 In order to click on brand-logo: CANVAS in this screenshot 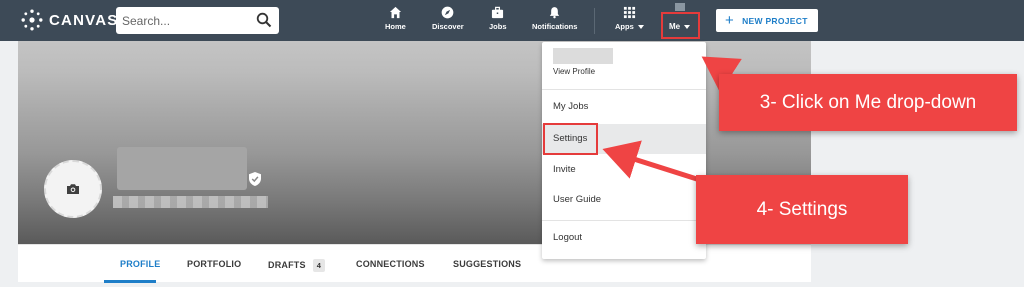, I will do `click(69, 20)`.